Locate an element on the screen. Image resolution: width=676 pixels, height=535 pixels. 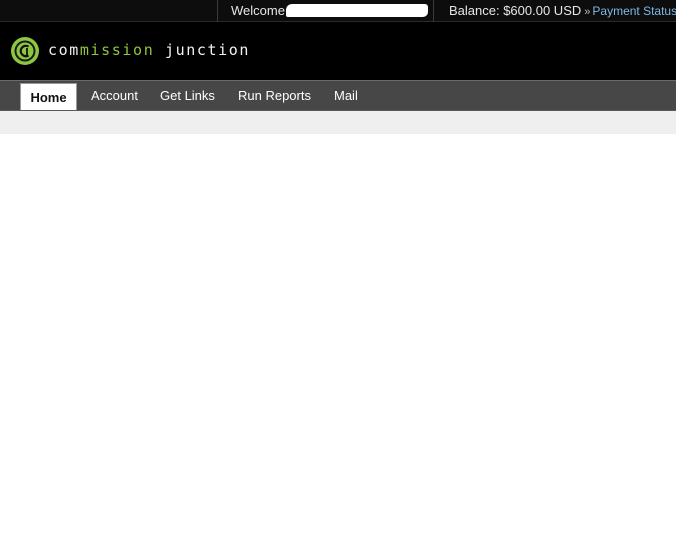
brand-wordmark: commission junction is located at coordinates (149, 50).